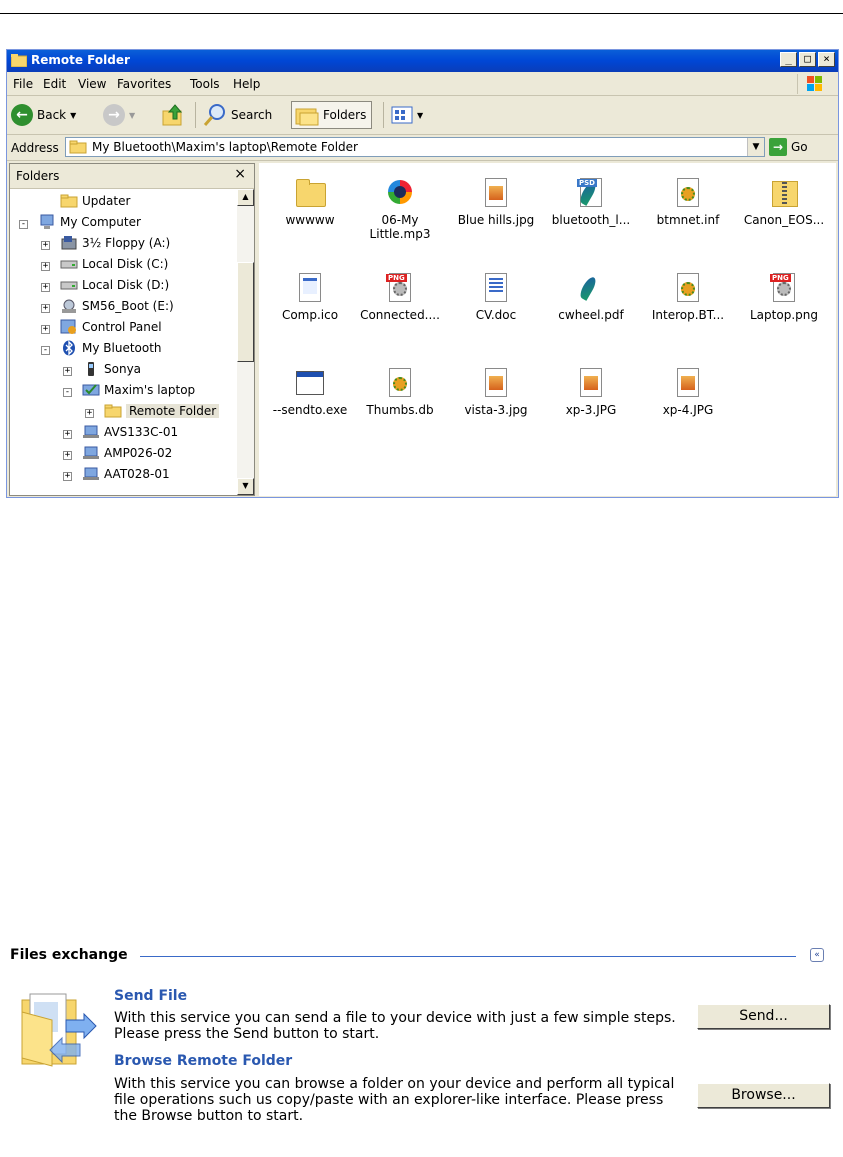 The height and width of the screenshot is (1157, 843). I want to click on tree-item-my-bluetooth: My Bluetooth, so click(111, 348).